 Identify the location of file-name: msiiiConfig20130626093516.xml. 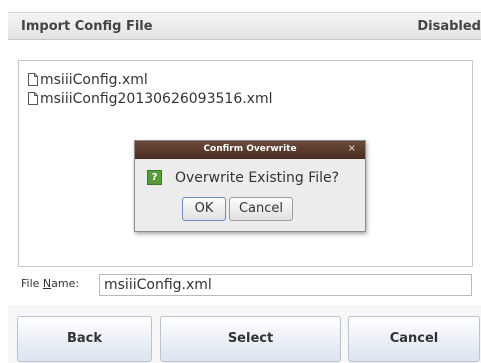
(156, 99).